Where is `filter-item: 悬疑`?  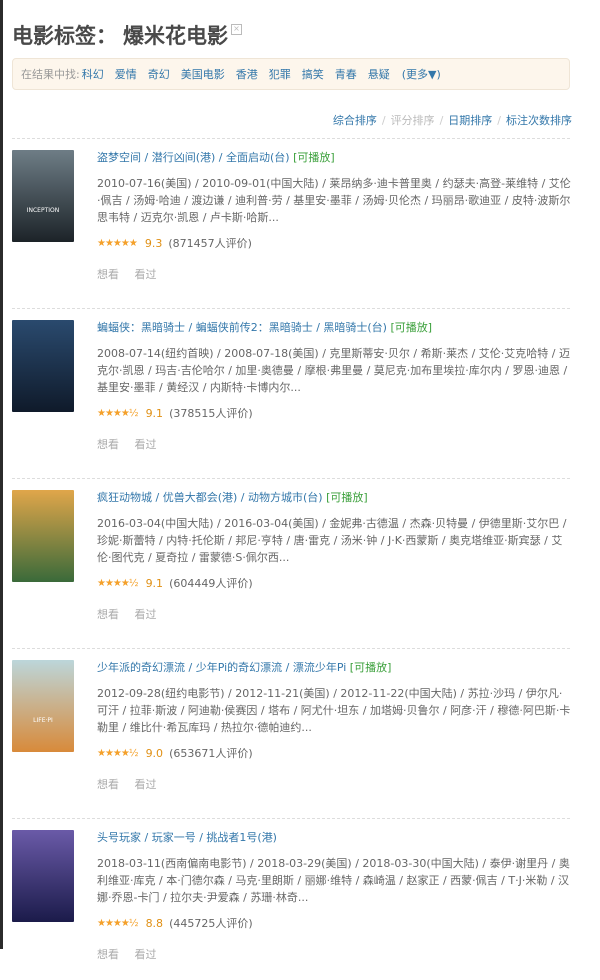 filter-item: 悬疑 is located at coordinates (379, 74).